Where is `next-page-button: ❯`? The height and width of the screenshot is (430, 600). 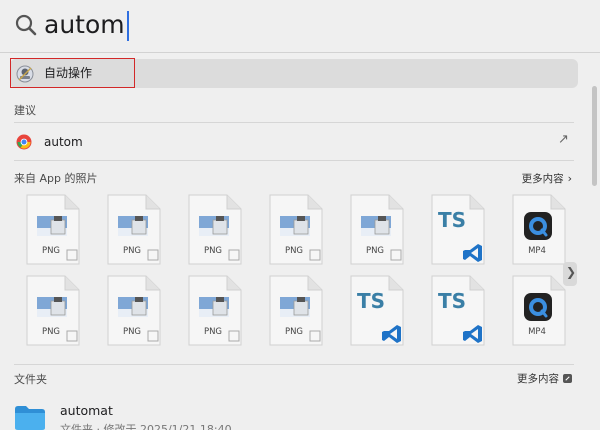 next-page-button: ❯ is located at coordinates (570, 274).